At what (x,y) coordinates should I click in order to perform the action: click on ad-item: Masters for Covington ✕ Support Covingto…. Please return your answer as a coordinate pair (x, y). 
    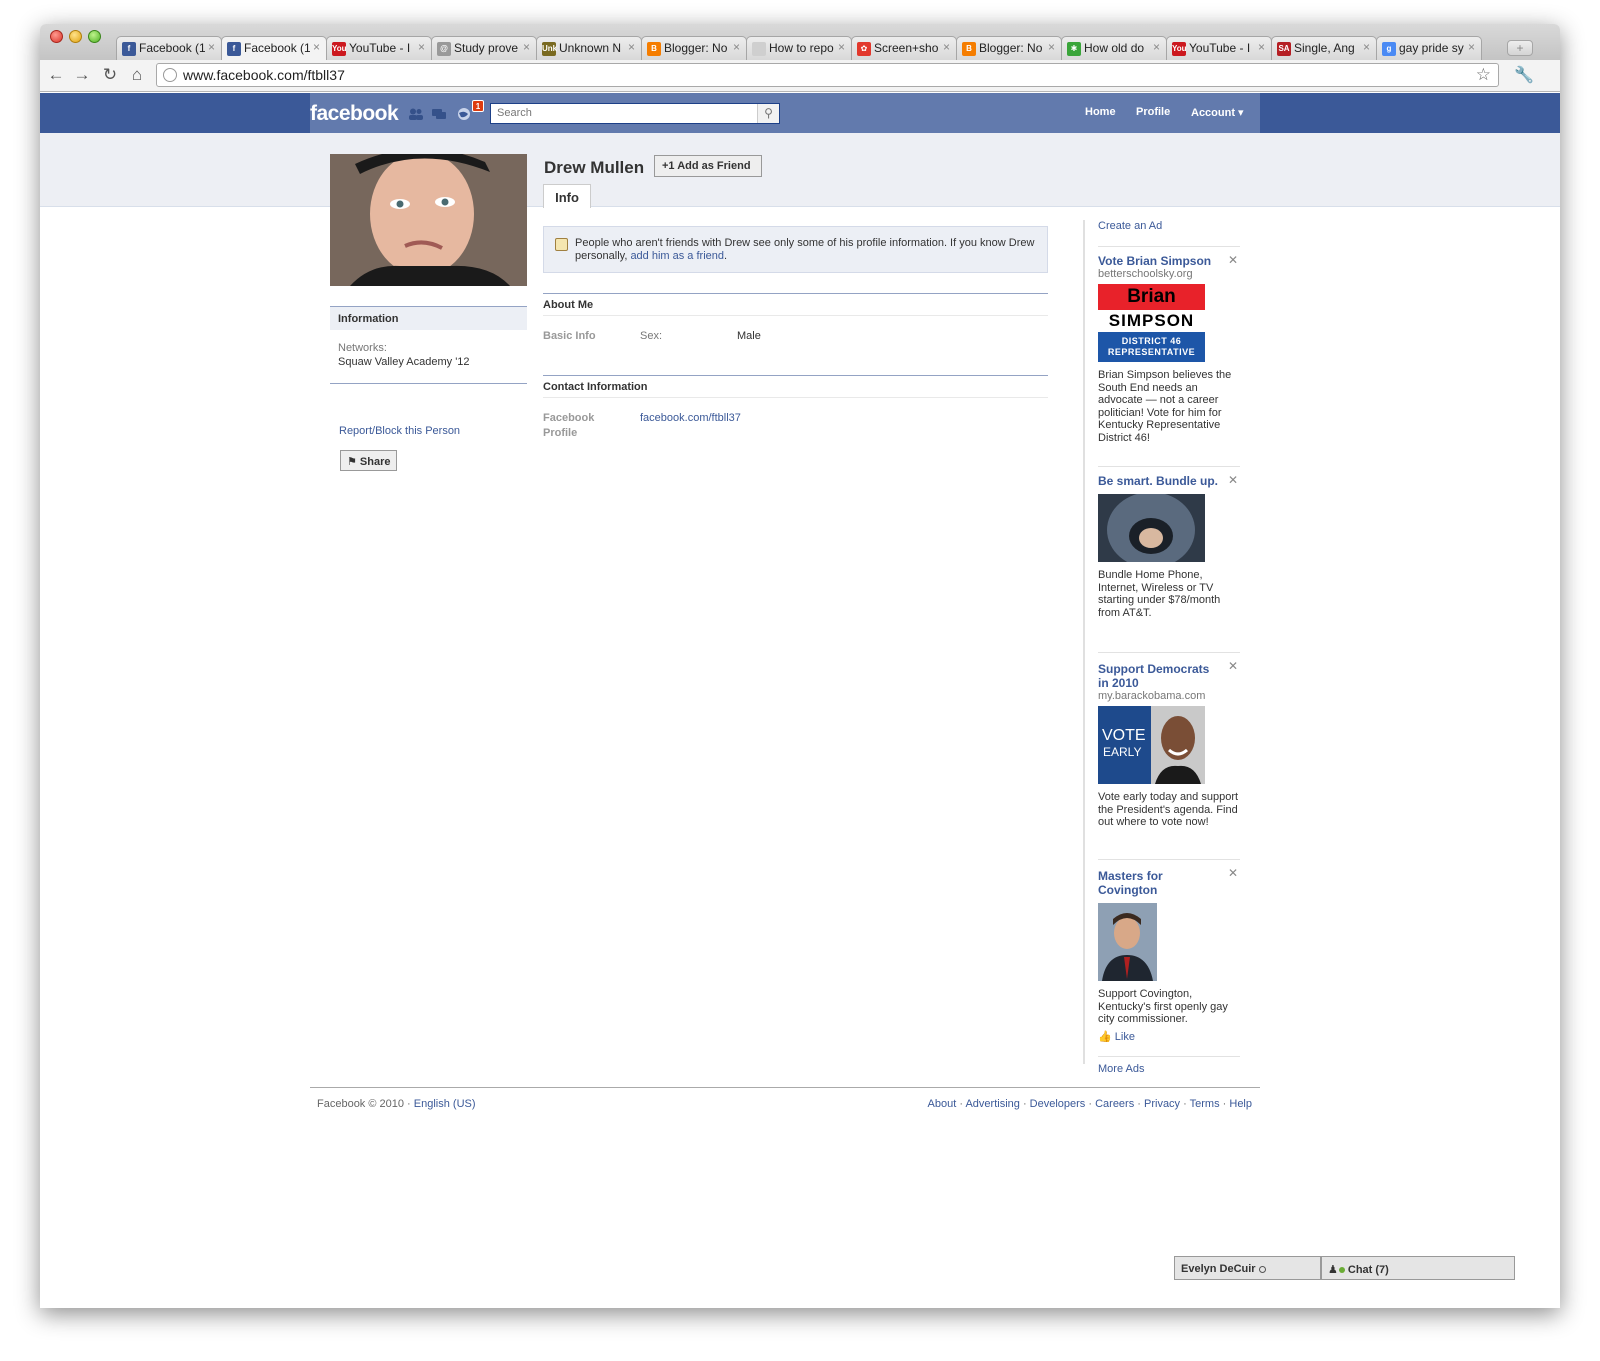
    Looking at the image, I should click on (1169, 957).